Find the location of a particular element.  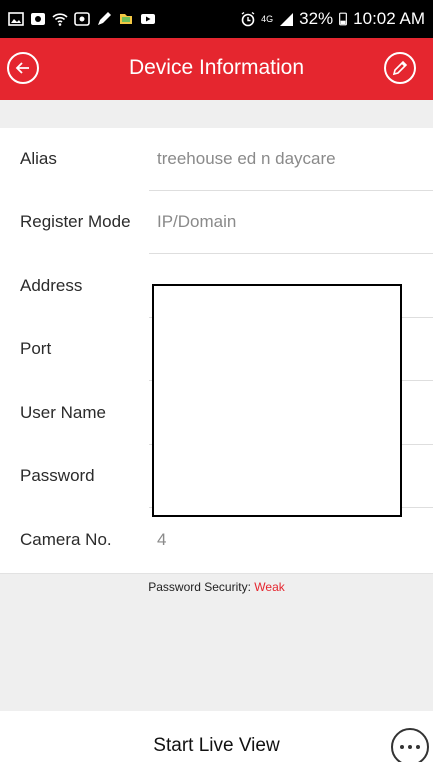

user-name-label: User Name is located at coordinates (63, 412).